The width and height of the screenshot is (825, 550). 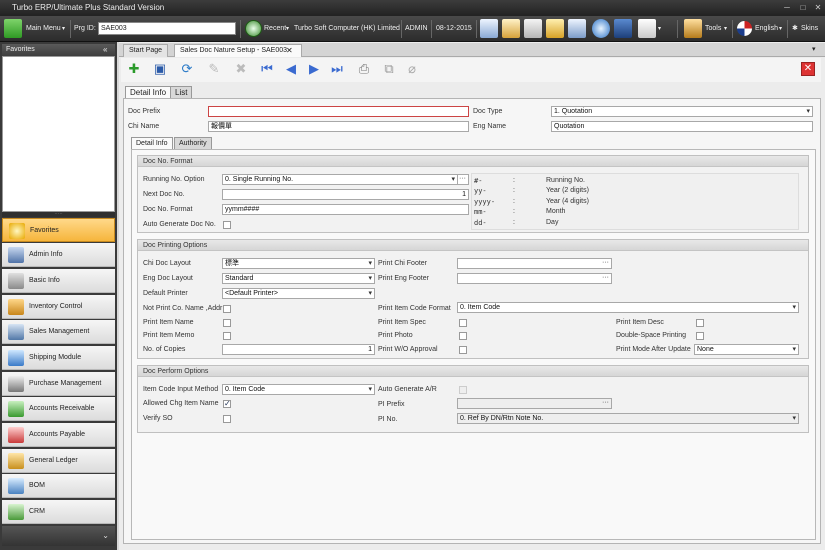 I want to click on doc-no-format-label: Doc No. Format, so click(x=168, y=209).